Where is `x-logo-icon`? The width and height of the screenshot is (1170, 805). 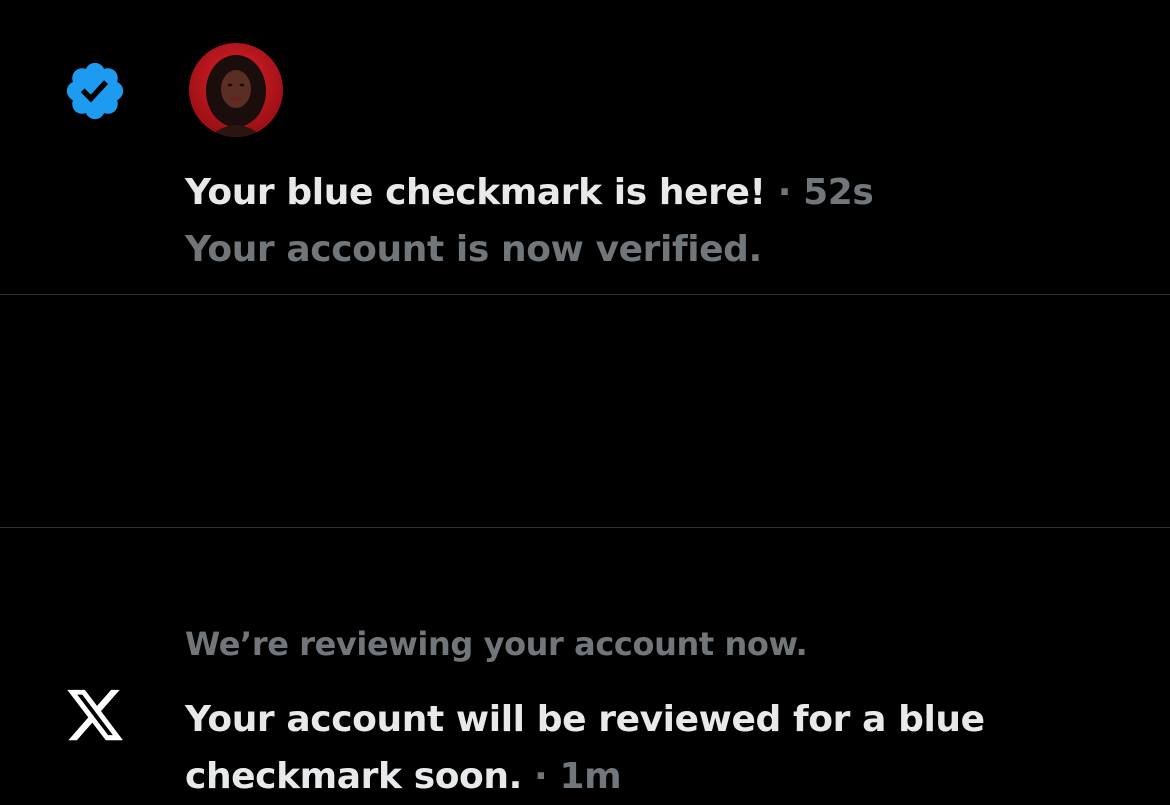
x-logo-icon is located at coordinates (95, 715).